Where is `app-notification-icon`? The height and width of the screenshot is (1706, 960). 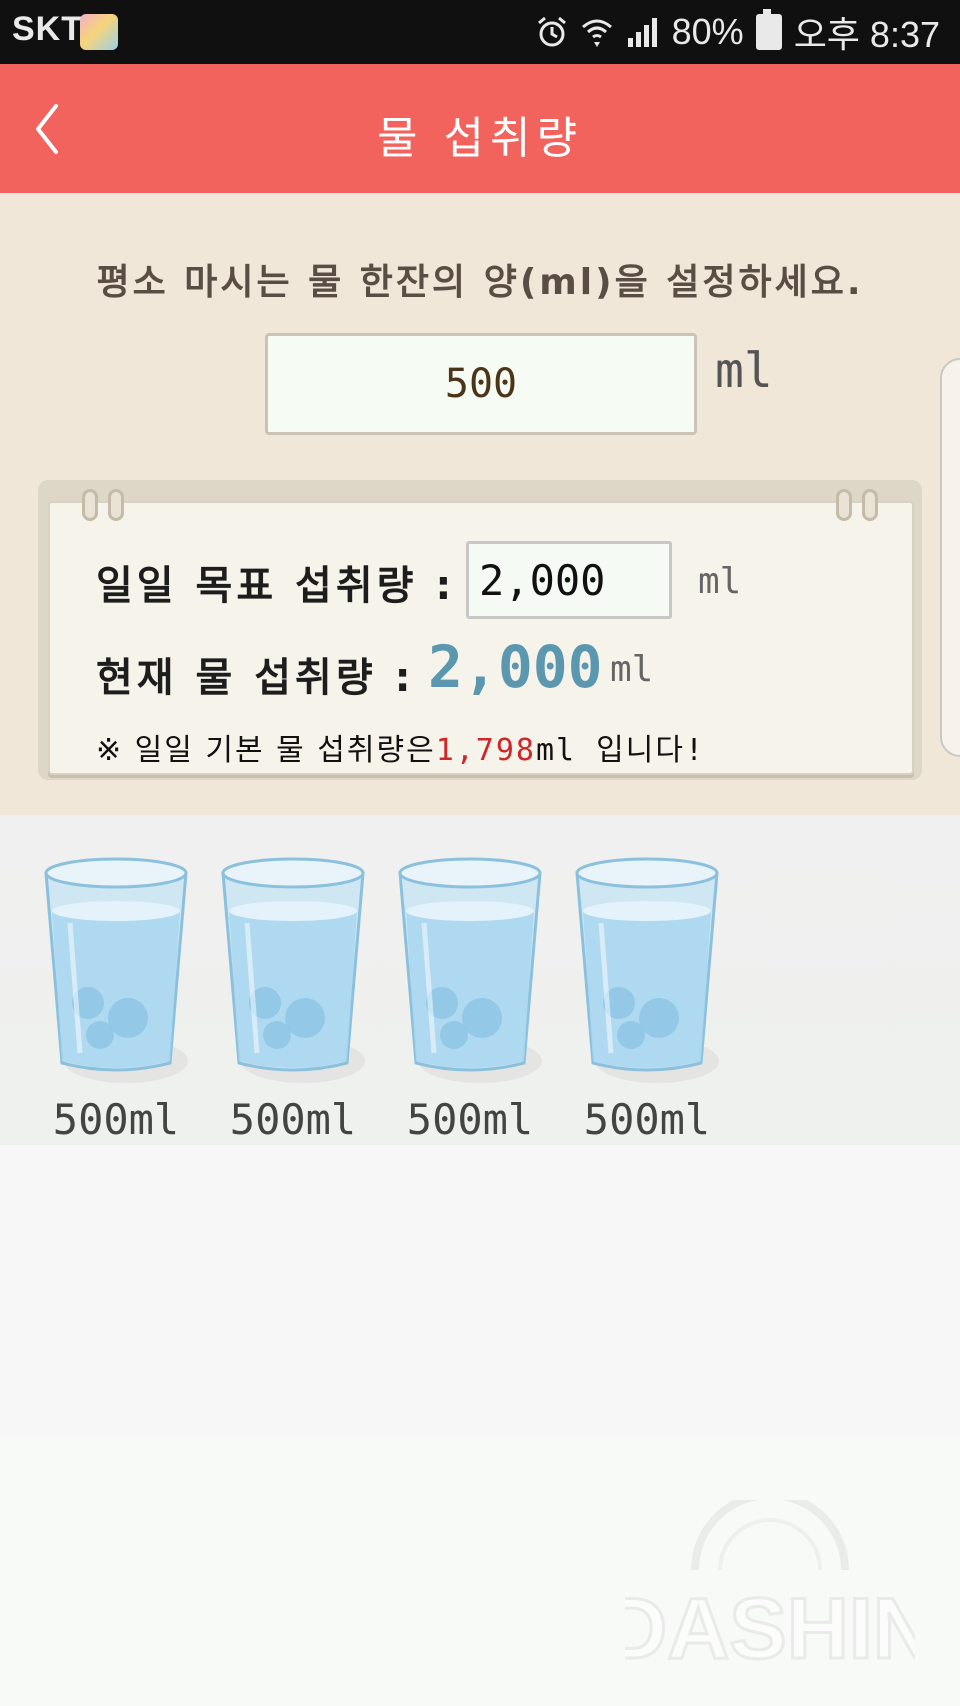 app-notification-icon is located at coordinates (99, 32).